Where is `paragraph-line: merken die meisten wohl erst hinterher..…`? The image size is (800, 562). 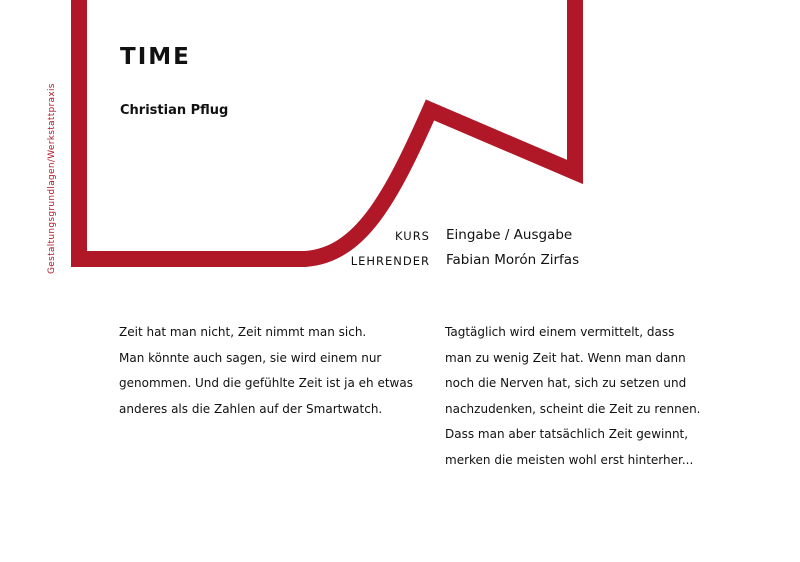
paragraph-line: merken die meisten wohl erst hinterher..… is located at coordinates (569, 459).